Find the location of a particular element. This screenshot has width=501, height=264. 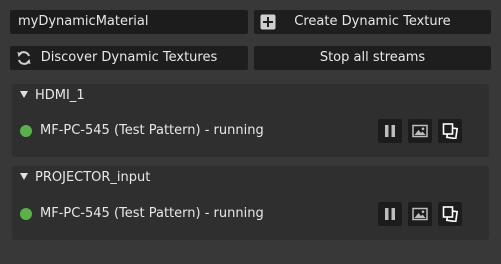

stream-panel-header: PROJECTOR_input is located at coordinates (85, 178).